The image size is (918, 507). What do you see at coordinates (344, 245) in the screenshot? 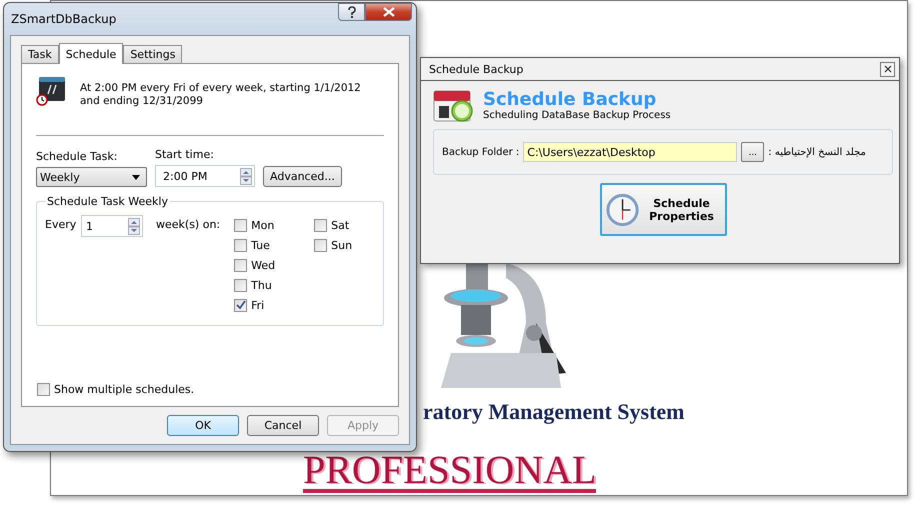
I see `day-checkbox: Sun` at bounding box center [344, 245].